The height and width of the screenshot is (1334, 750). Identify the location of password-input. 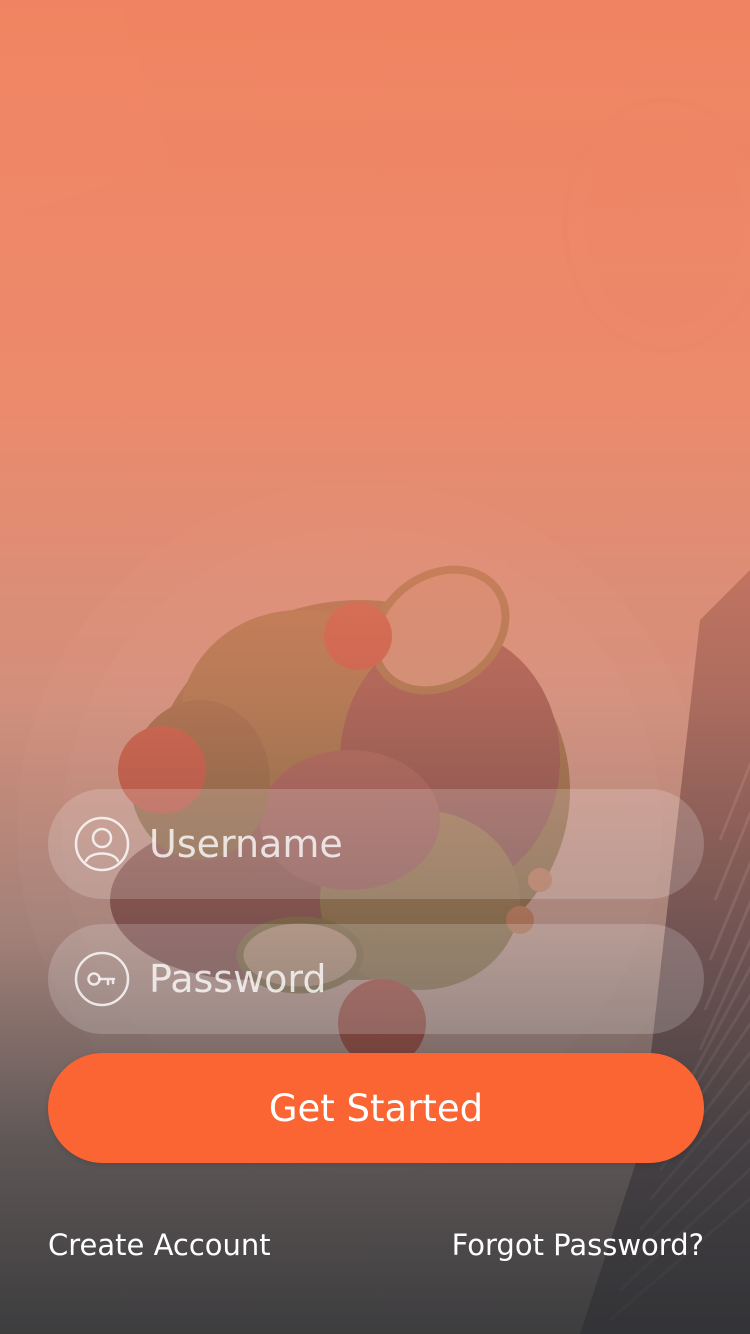
(426, 979).